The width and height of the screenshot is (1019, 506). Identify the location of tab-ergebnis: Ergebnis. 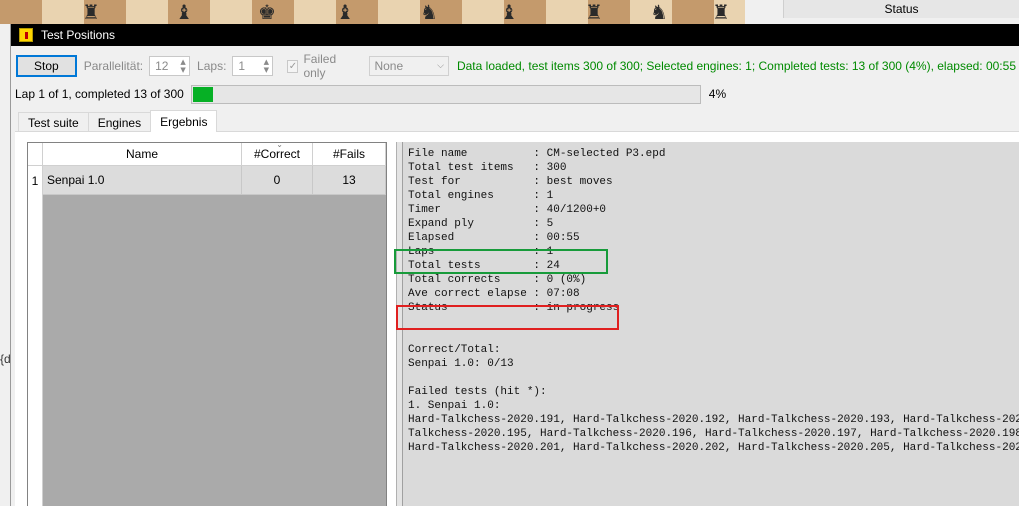
(184, 121).